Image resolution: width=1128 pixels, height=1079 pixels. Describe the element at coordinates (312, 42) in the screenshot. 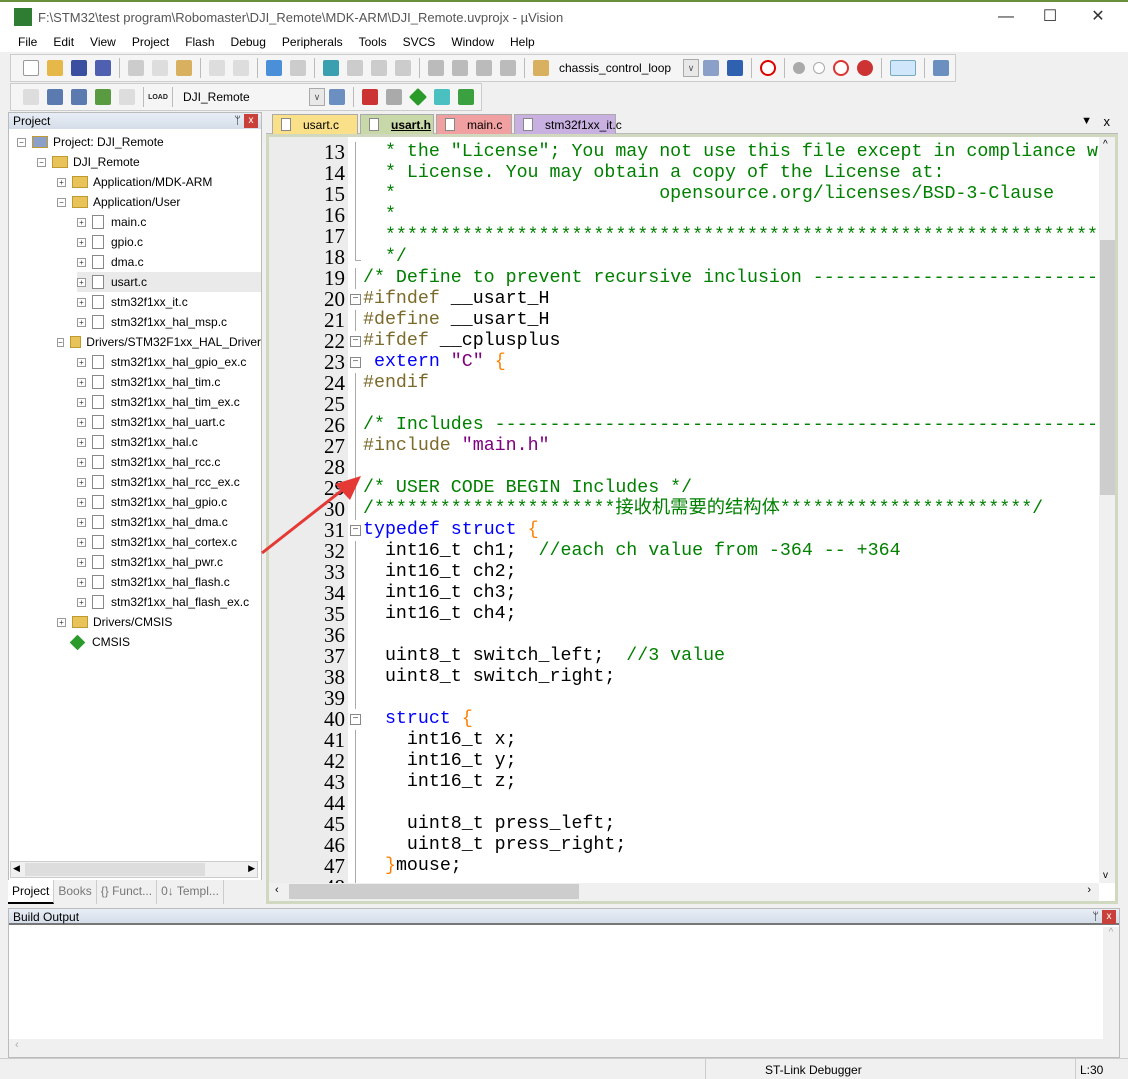

I see `menu-peripherals: Peripherals` at that location.